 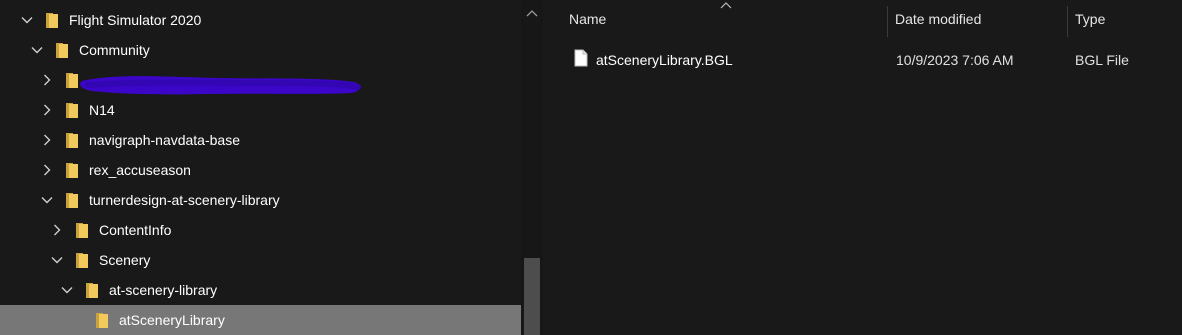 What do you see at coordinates (1102, 60) in the screenshot?
I see `file-type: BGL File` at bounding box center [1102, 60].